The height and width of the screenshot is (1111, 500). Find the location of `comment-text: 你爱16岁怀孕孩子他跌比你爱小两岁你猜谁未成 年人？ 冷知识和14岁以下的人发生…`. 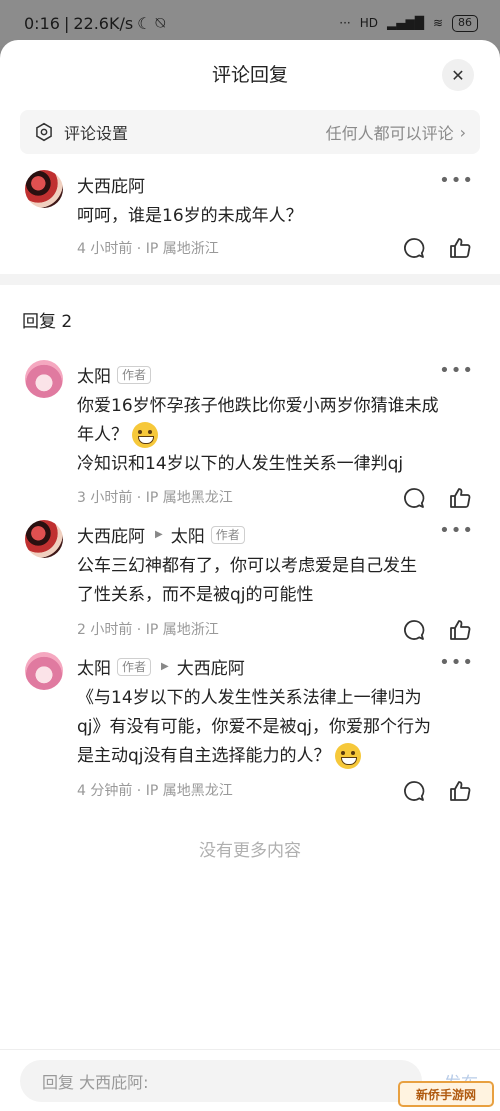

comment-text: 你爱16岁怀孕孩子他跌比你爱小两岁你猜谁未成 年人？ 冷知识和14岁以下的人发生… is located at coordinates (277, 435).